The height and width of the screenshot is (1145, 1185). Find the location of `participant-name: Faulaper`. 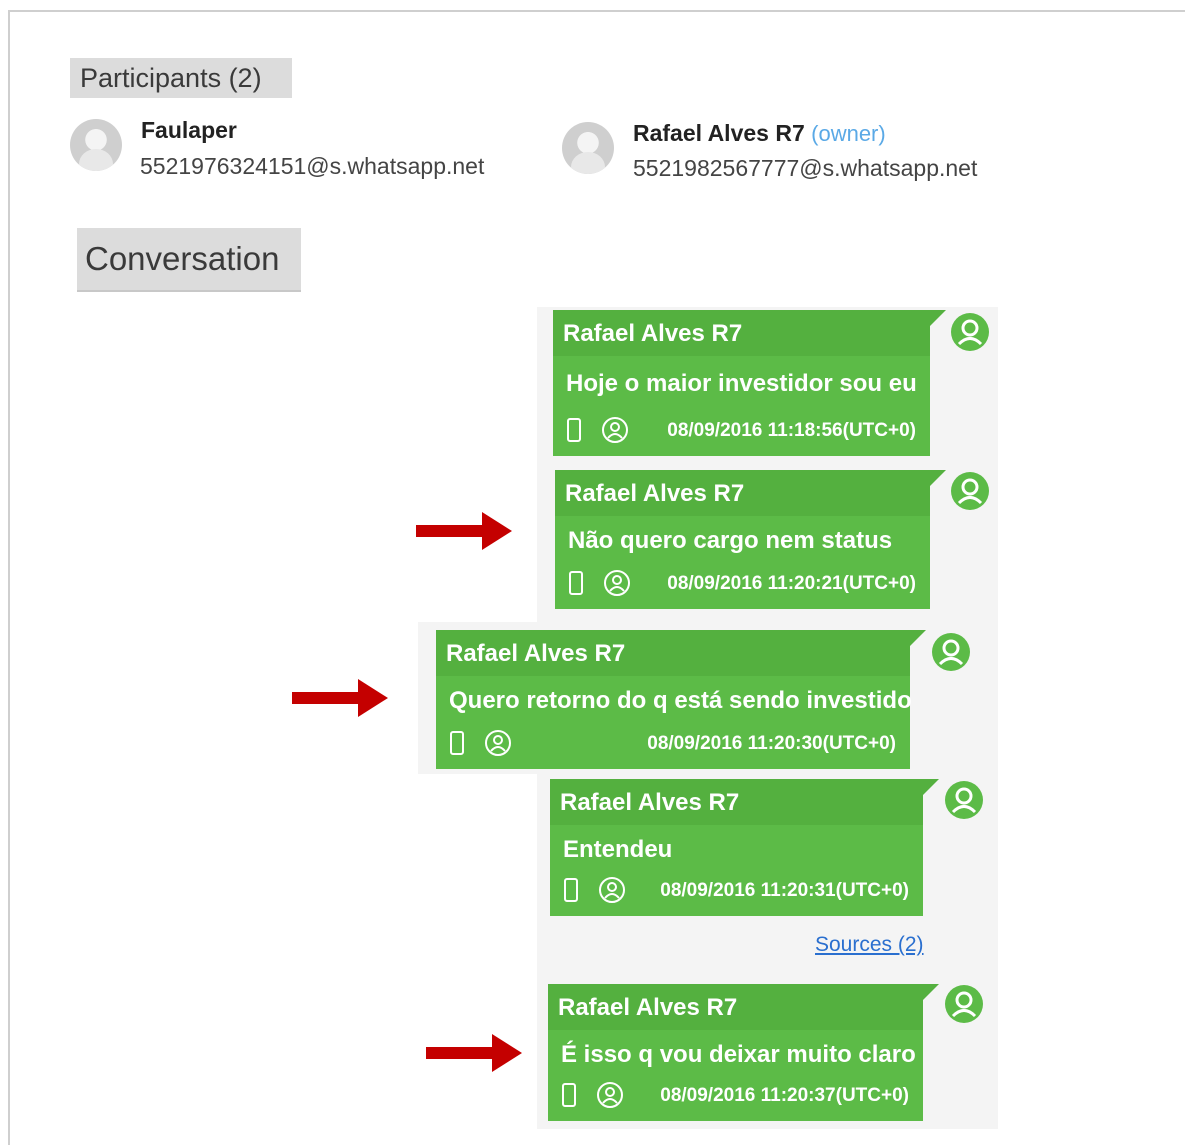

participant-name: Faulaper is located at coordinates (189, 130).